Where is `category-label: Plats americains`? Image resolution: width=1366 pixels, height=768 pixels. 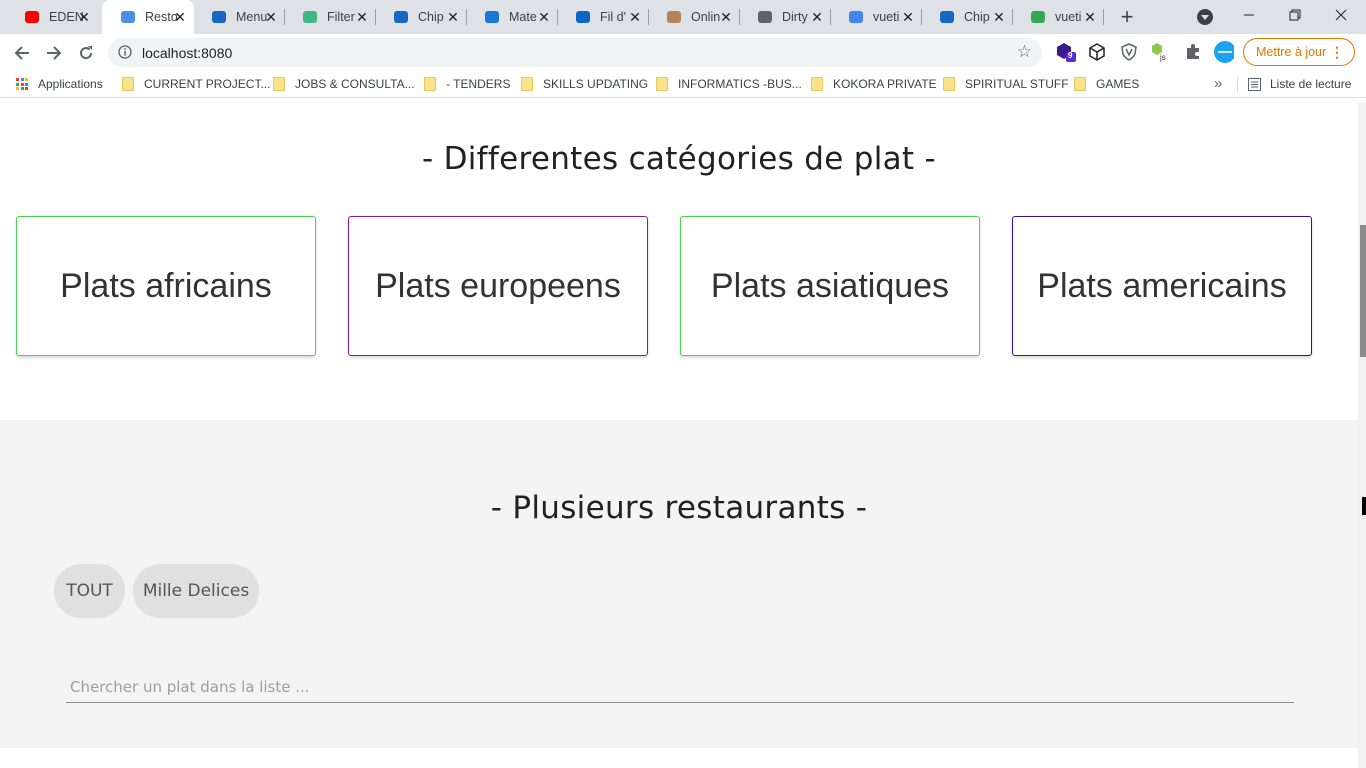
category-label: Plats americains is located at coordinates (1162, 285).